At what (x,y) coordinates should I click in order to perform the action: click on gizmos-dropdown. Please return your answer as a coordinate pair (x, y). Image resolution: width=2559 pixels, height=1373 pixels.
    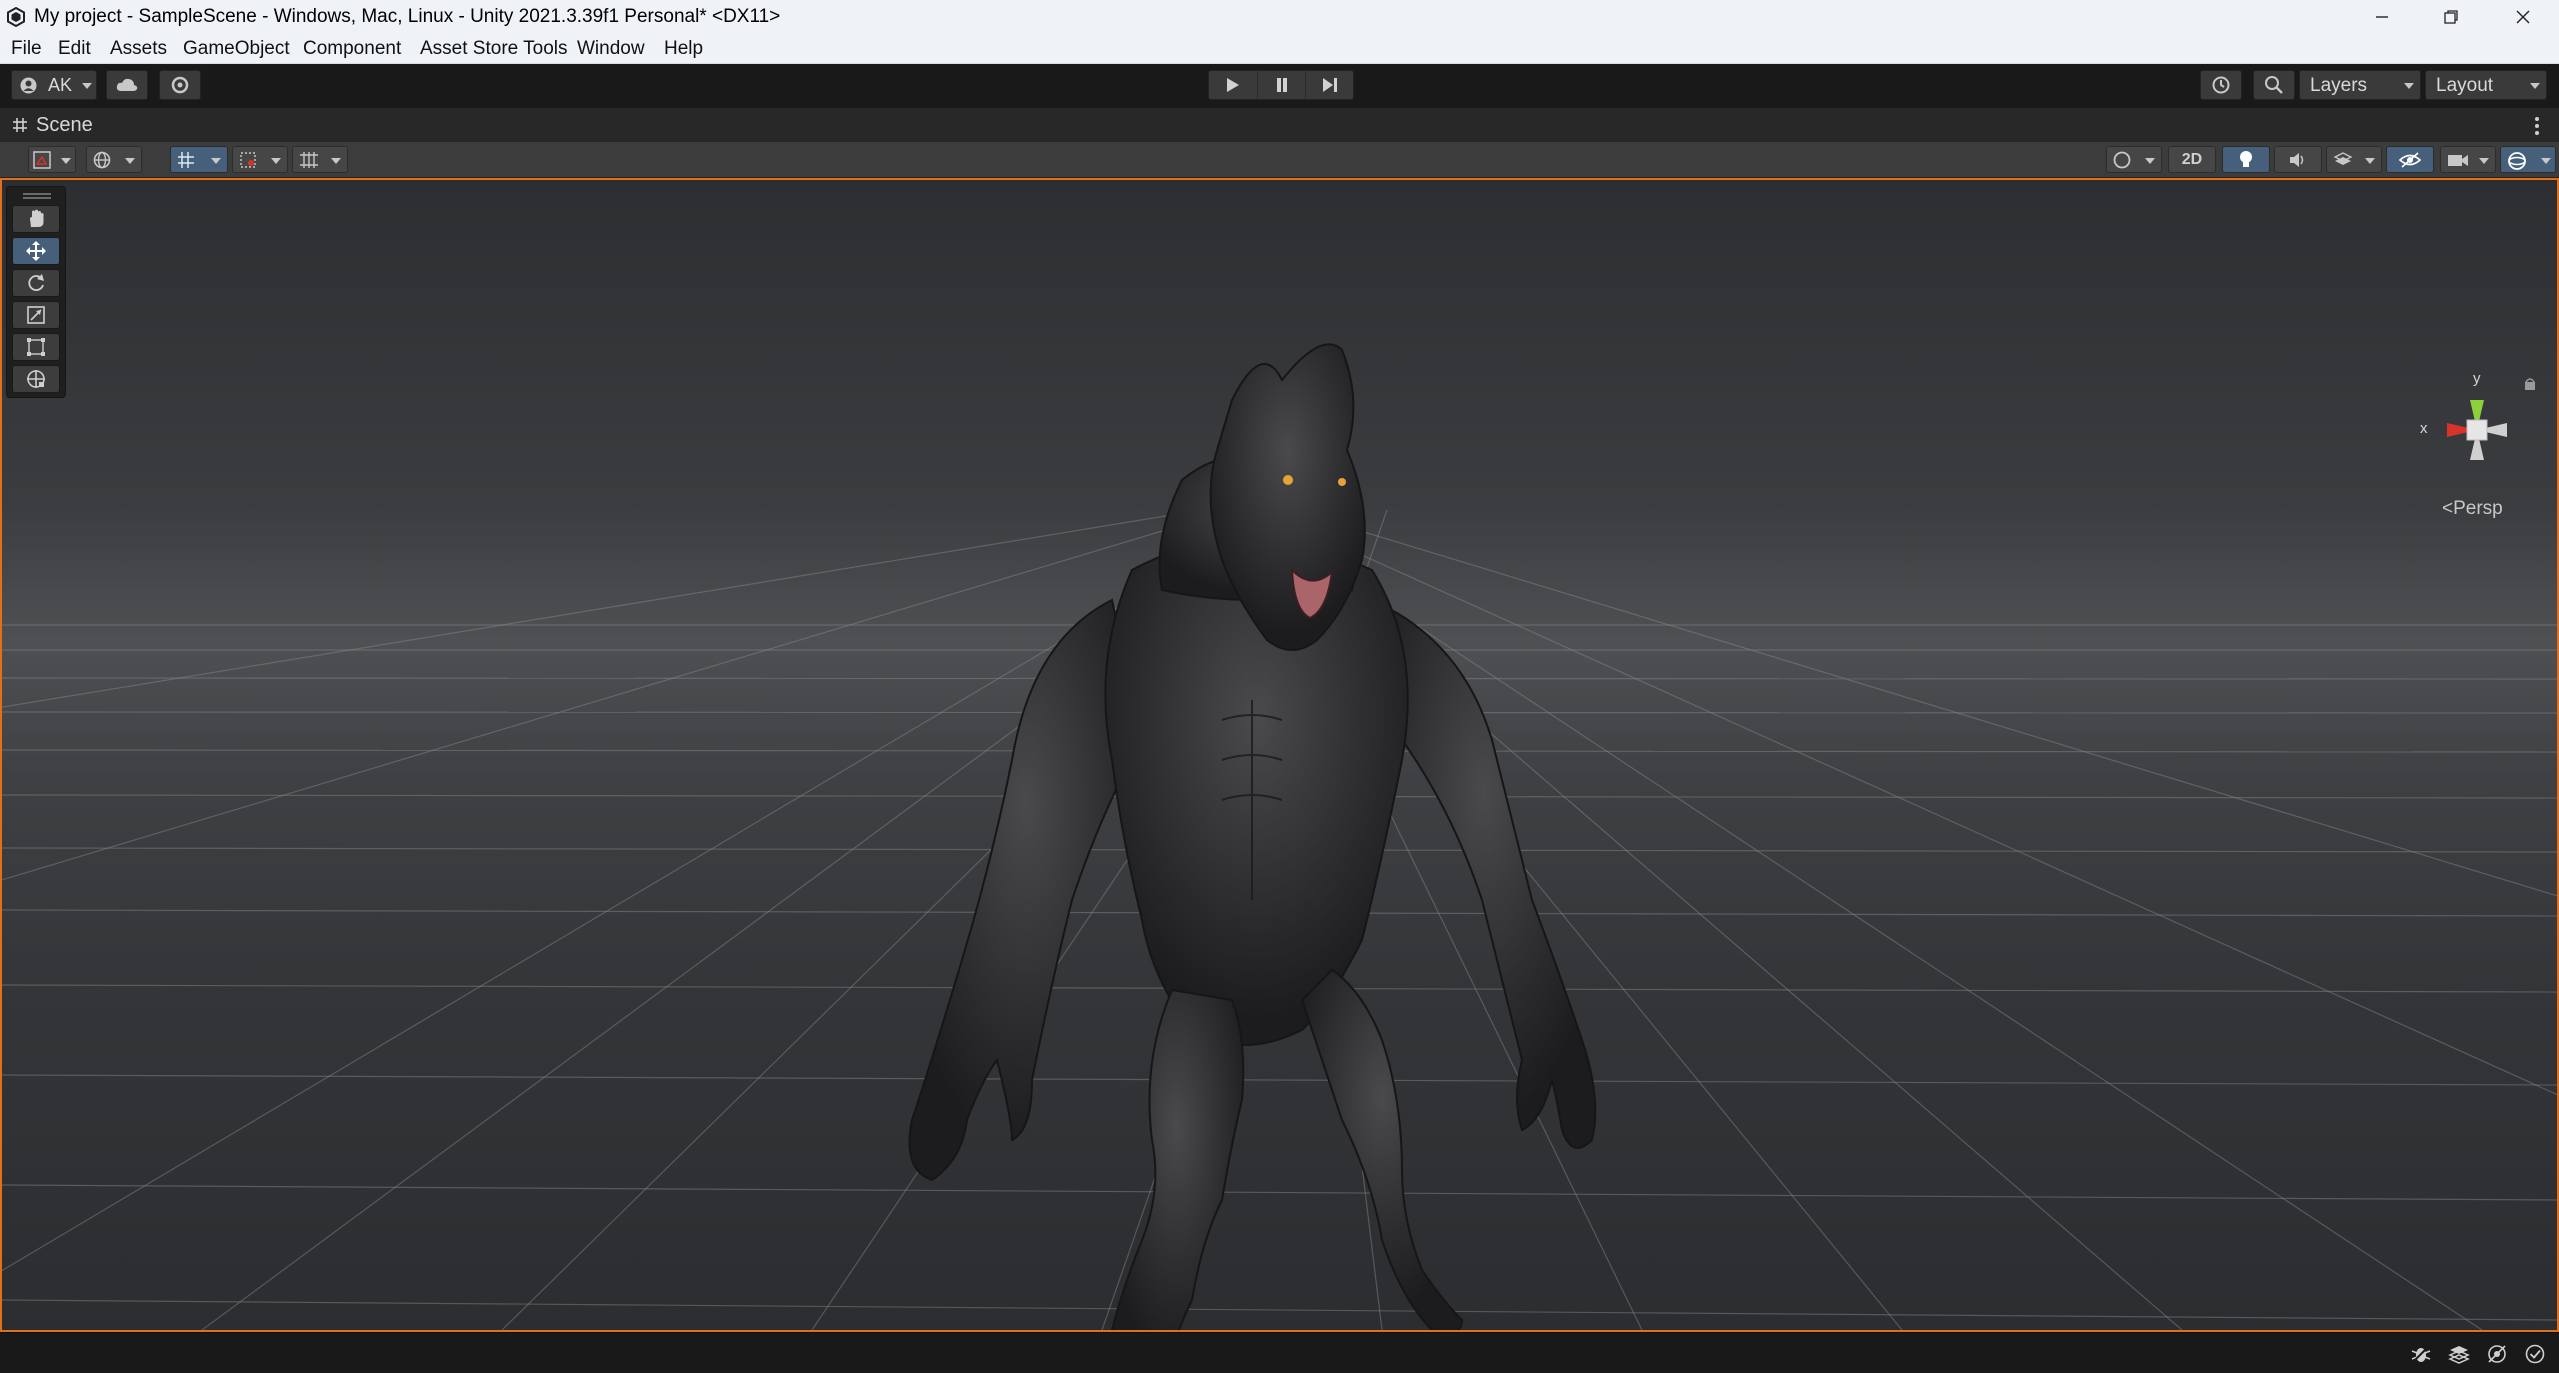
    Looking at the image, I should click on (2528, 159).